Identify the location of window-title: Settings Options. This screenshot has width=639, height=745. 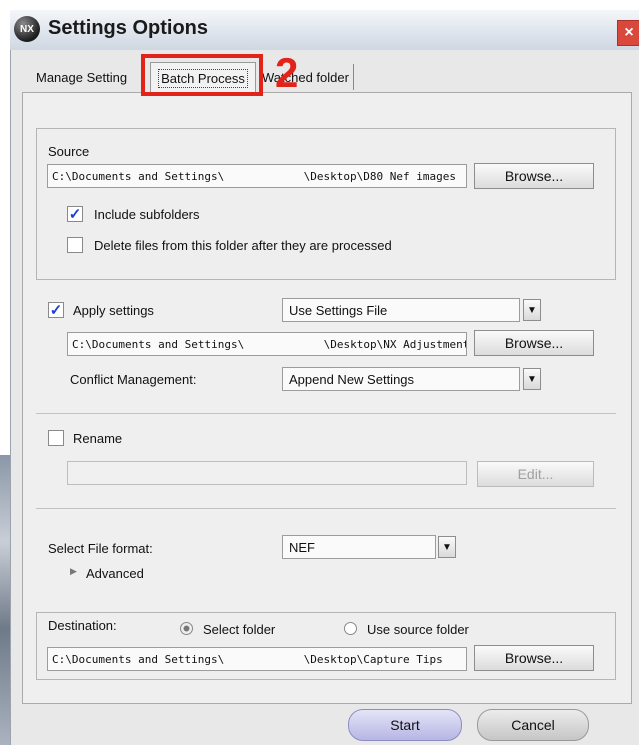
(128, 28).